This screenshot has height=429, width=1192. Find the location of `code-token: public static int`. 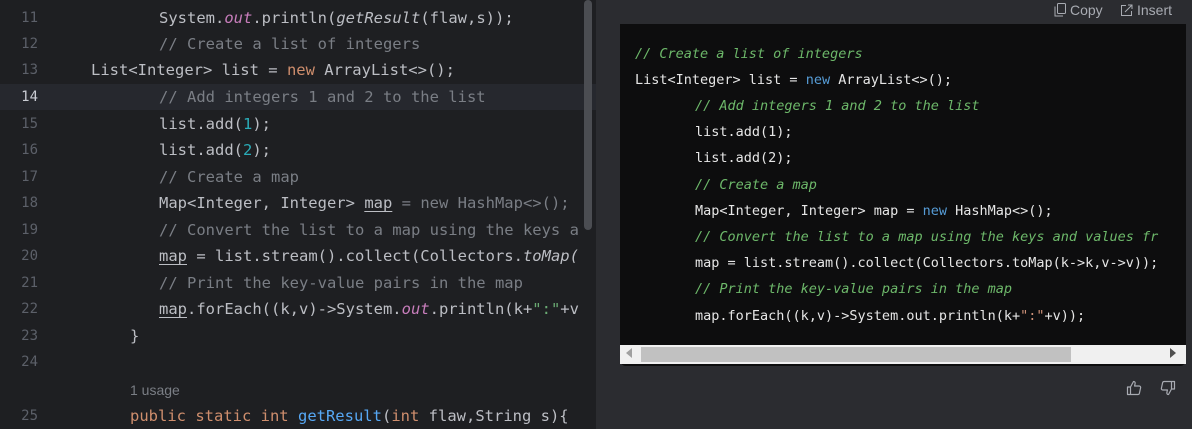

code-token: public static int is located at coordinates (214, 416).